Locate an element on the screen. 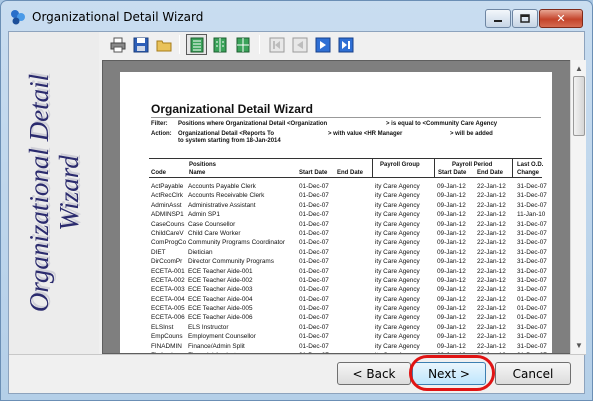 The width and height of the screenshot is (593, 401). minimize-icon is located at coordinates (498, 20).